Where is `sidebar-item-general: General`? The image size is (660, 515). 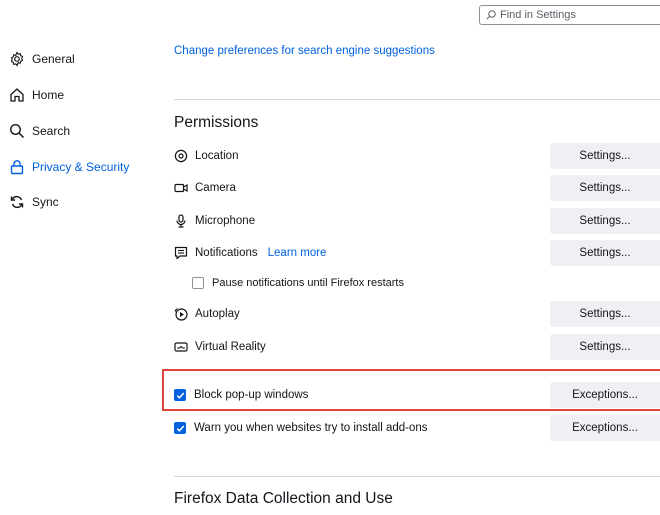
sidebar-item-general: General is located at coordinates (41, 59).